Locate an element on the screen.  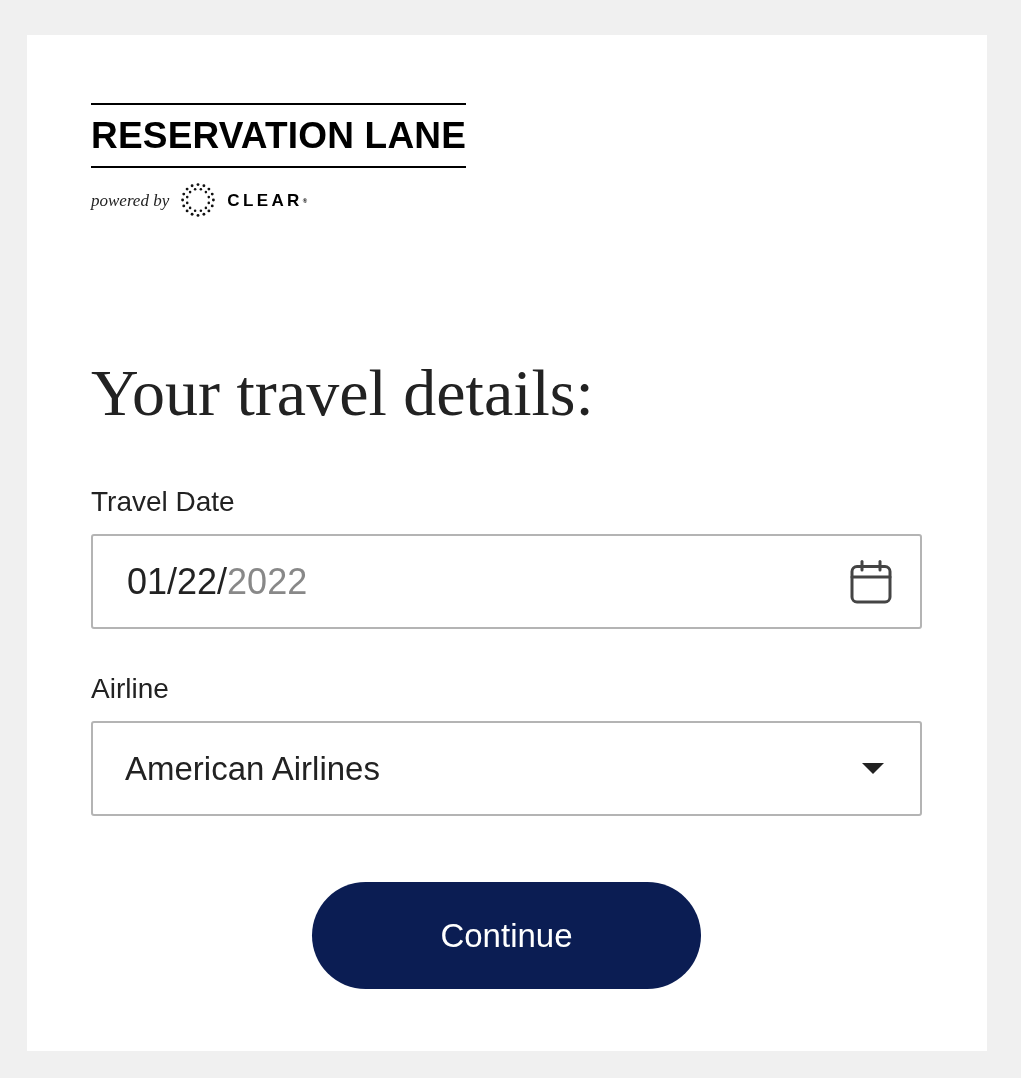
caret-down-icon is located at coordinates (873, 768).